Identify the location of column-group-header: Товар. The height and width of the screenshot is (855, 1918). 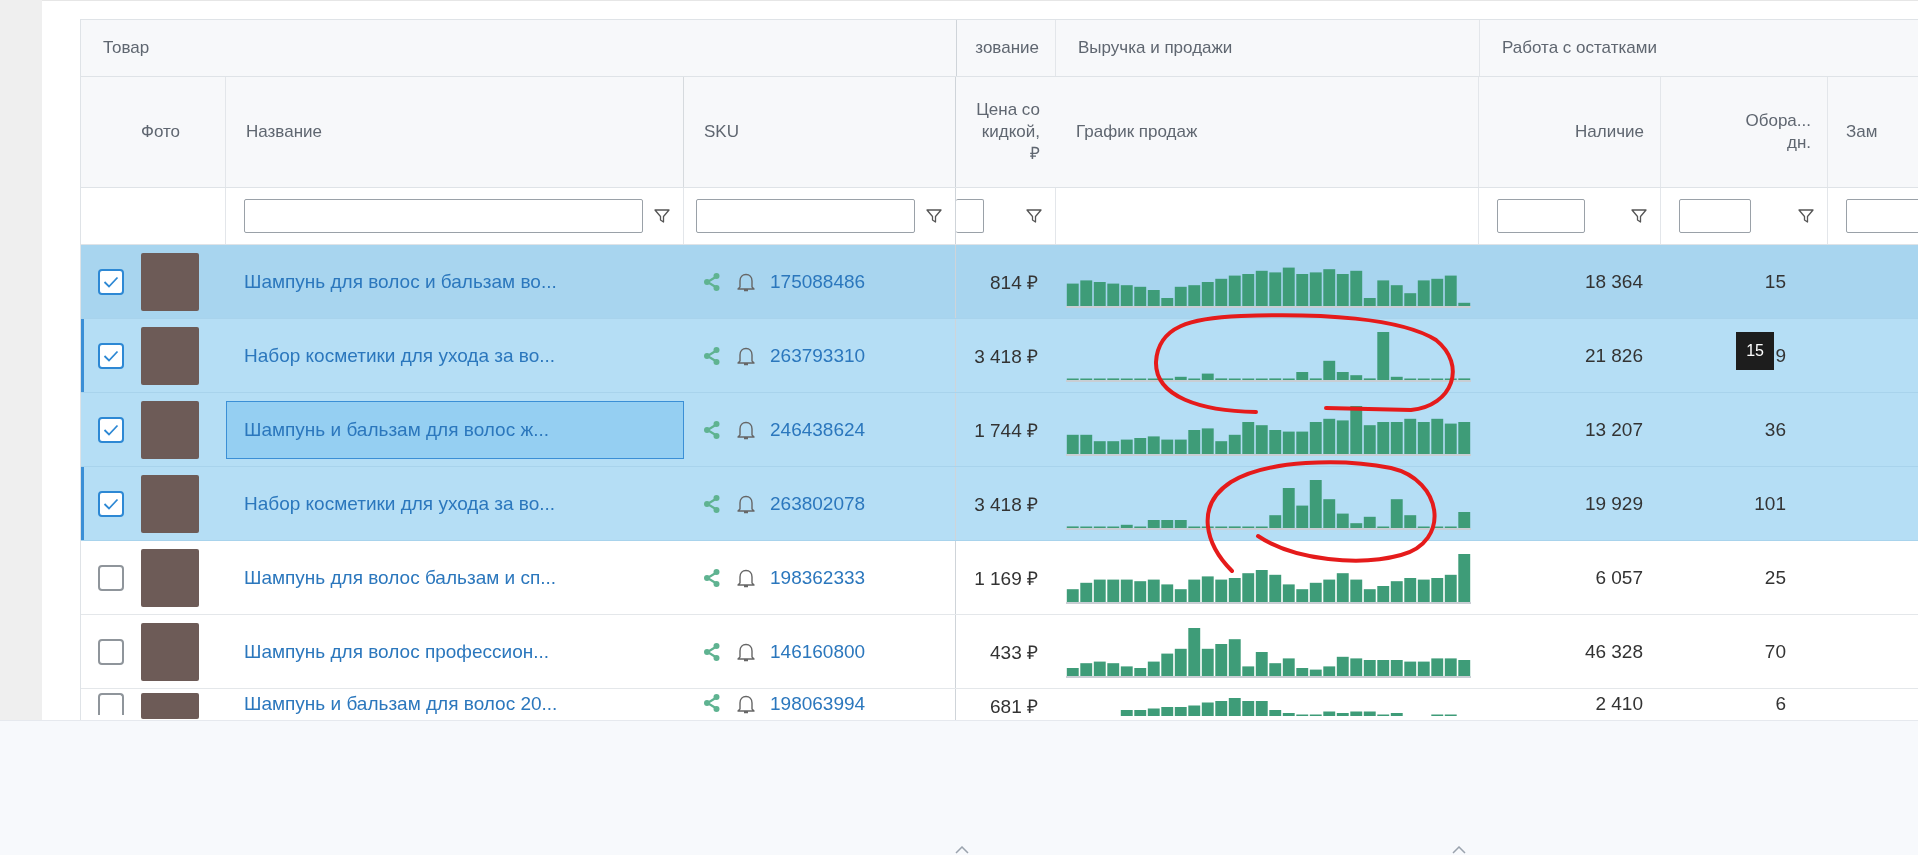
(126, 48).